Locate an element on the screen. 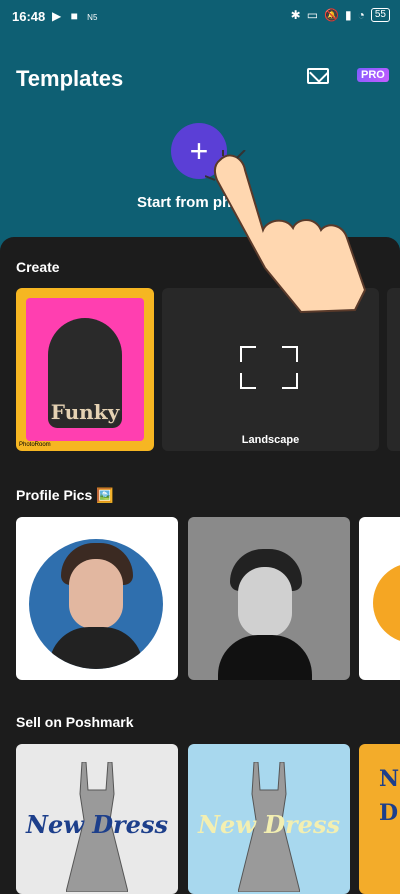 The height and width of the screenshot is (894, 400). signal-icon: ▮ is located at coordinates (348, 15).